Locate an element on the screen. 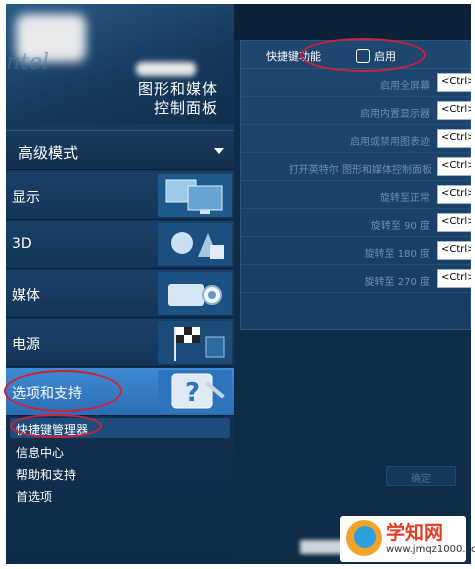 The image size is (475, 569). submenu-item-preferences: 首选项 is located at coordinates (34, 496).